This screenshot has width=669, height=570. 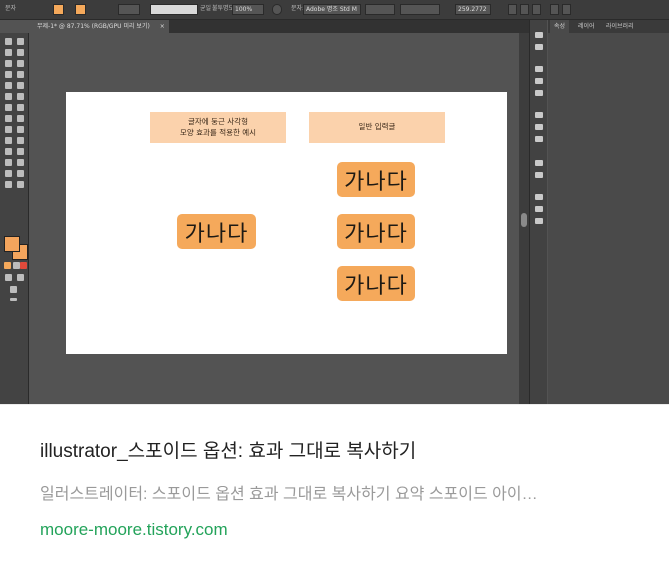 I want to click on card-title: illustrator_스포이드 옵션: 효과 그대로 복사하기, so click(x=228, y=449).